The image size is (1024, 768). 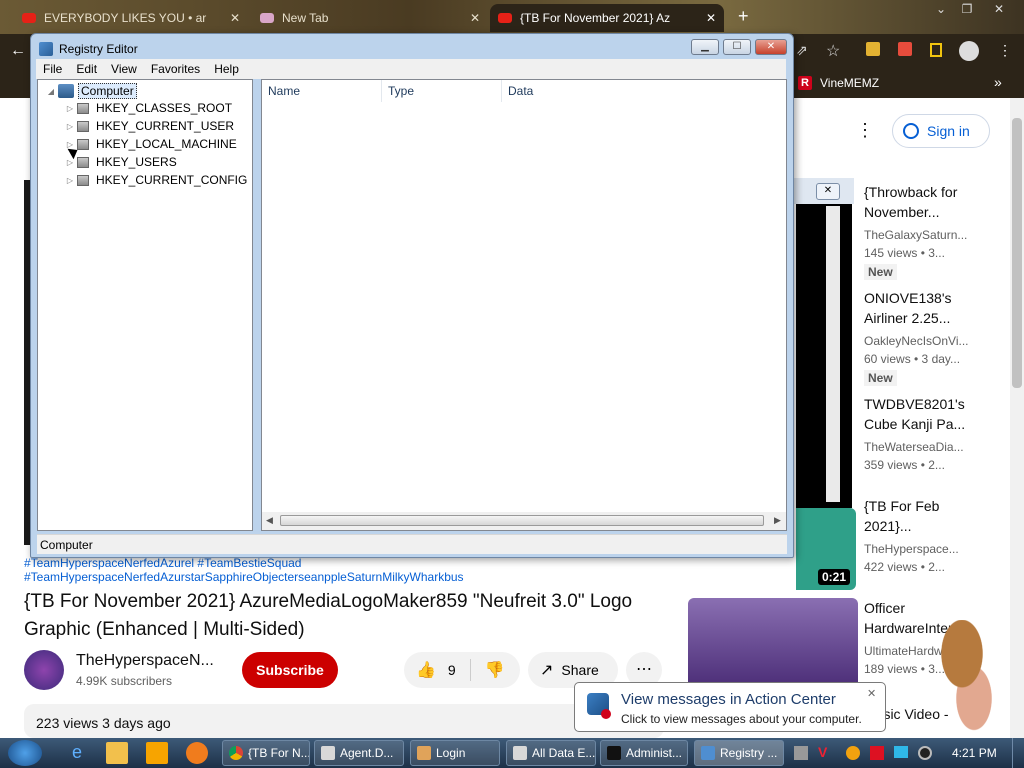 What do you see at coordinates (948, 131) in the screenshot?
I see `sign-in-label: Sign in` at bounding box center [948, 131].